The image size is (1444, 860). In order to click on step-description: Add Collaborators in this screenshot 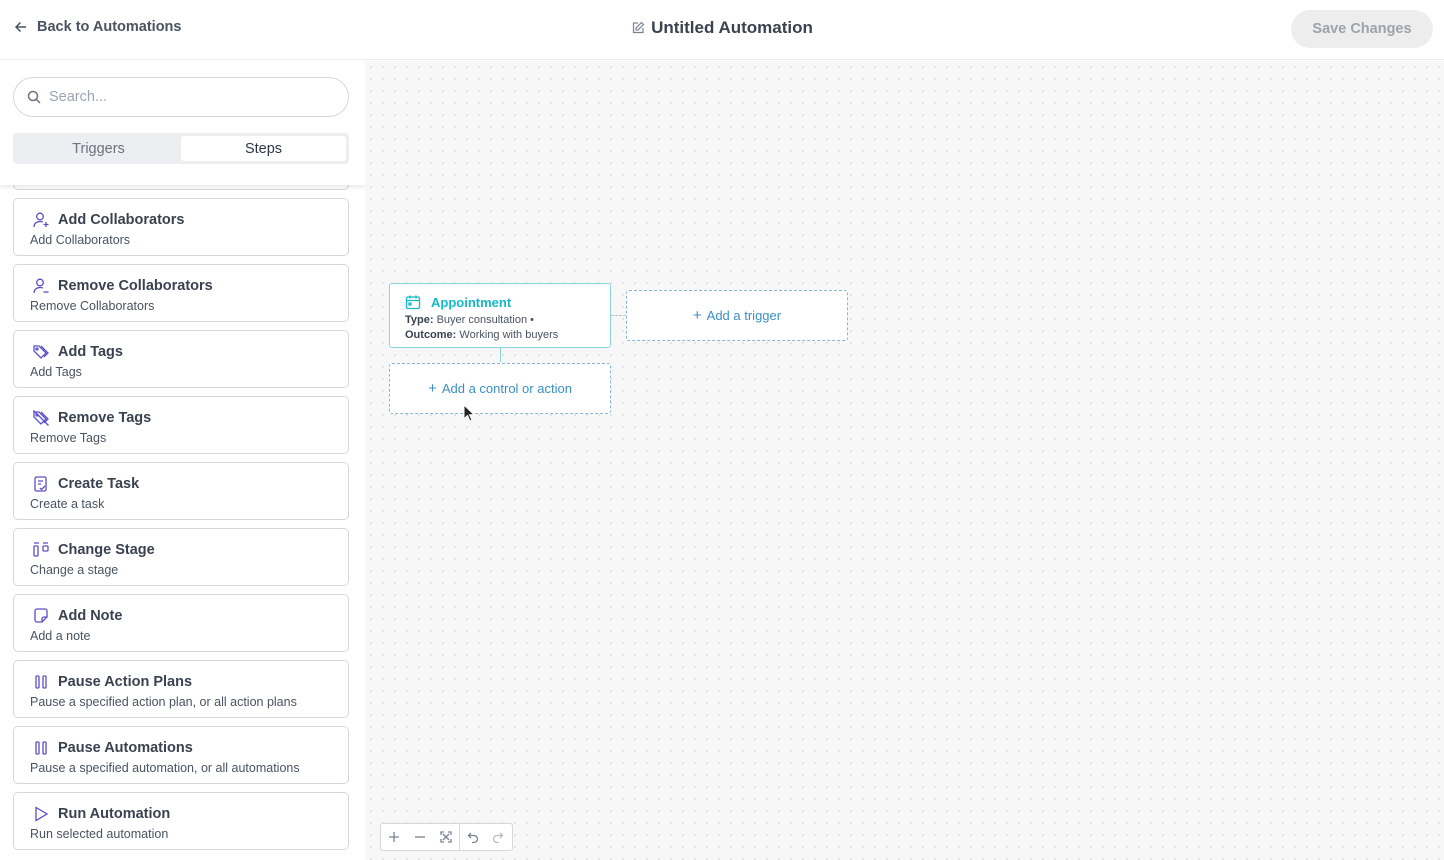, I will do `click(80, 240)`.